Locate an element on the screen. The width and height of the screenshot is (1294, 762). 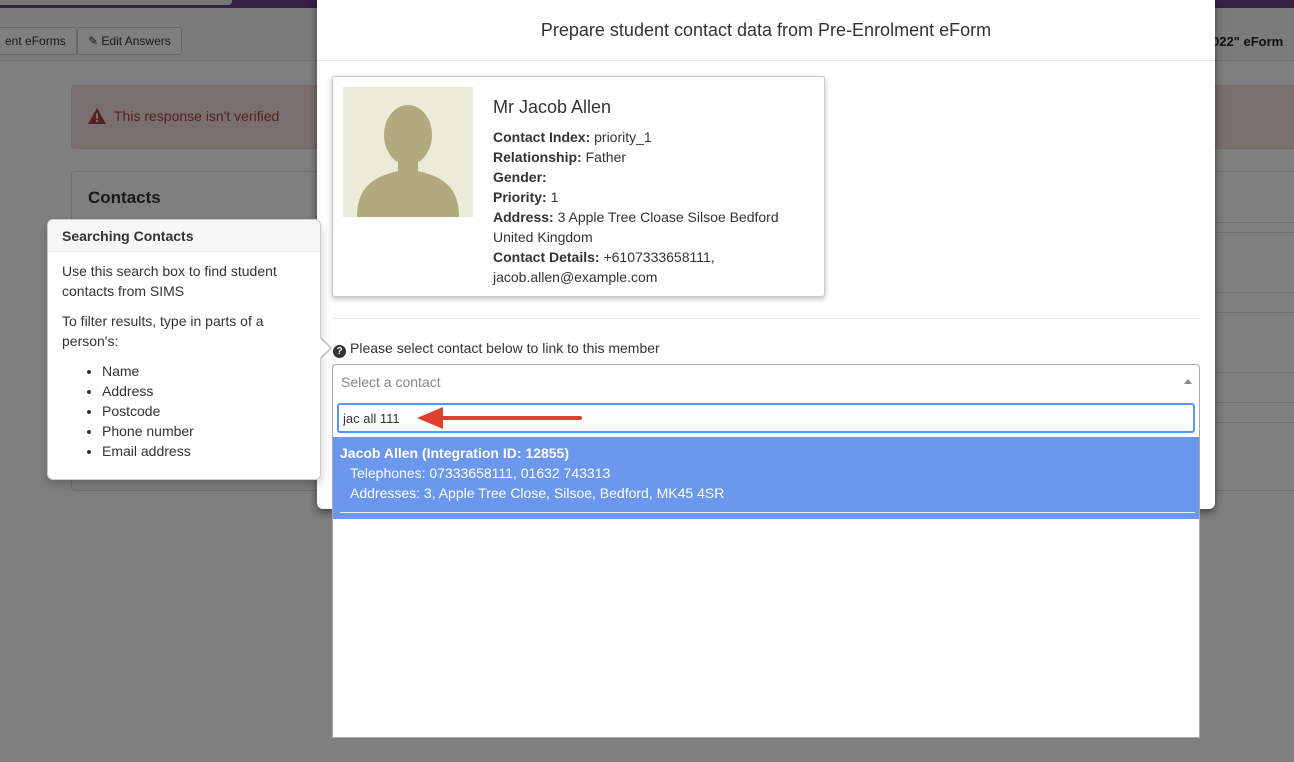
relationship-row: Relationship: Father is located at coordinates (653, 157).